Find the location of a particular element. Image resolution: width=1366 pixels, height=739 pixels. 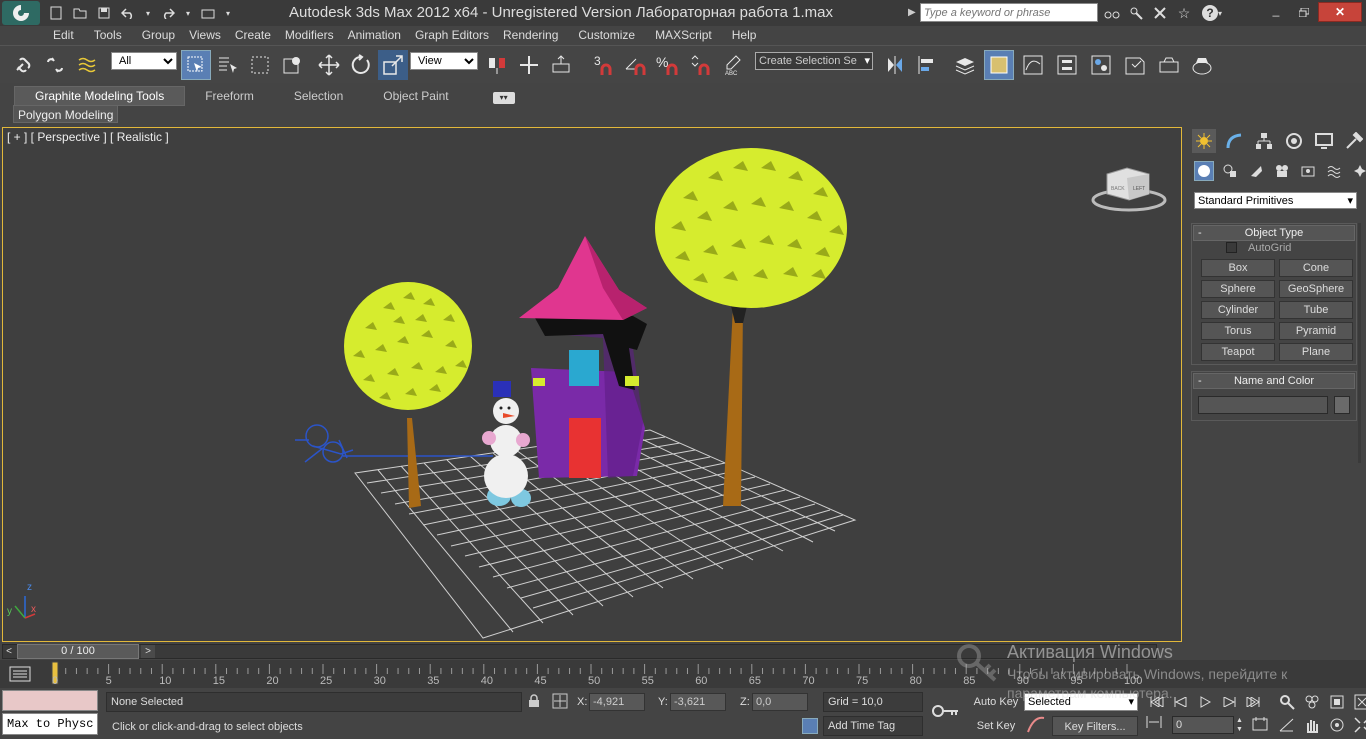

rendered-frame-window-icon is located at coordinates (1169, 65).